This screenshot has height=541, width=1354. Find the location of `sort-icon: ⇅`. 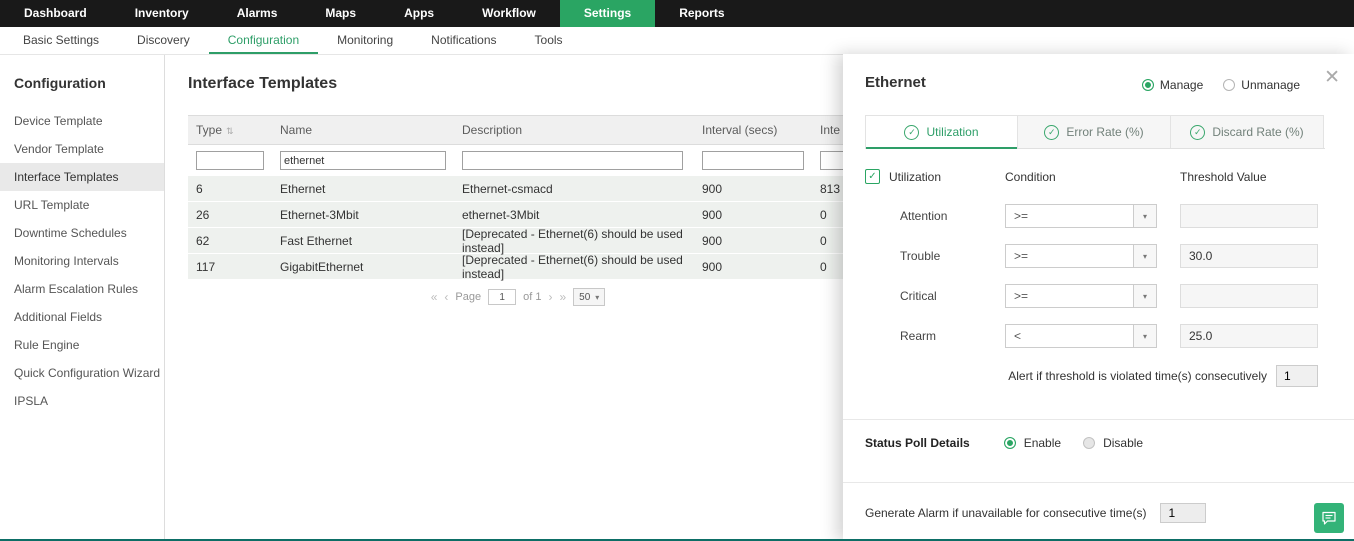

sort-icon: ⇅ is located at coordinates (230, 131).